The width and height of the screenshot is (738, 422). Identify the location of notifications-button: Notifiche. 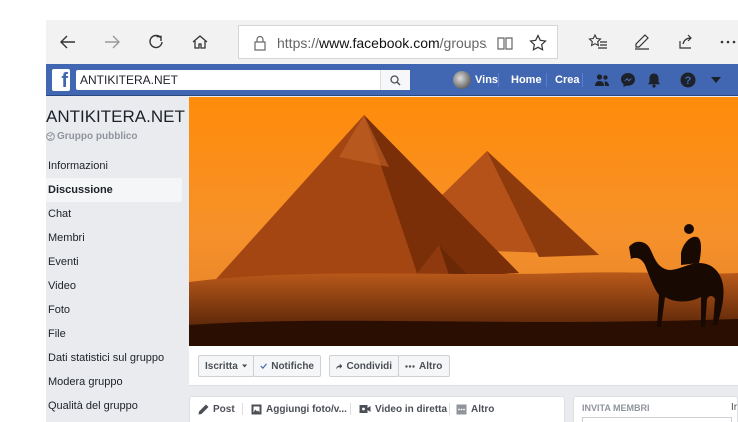
(287, 366).